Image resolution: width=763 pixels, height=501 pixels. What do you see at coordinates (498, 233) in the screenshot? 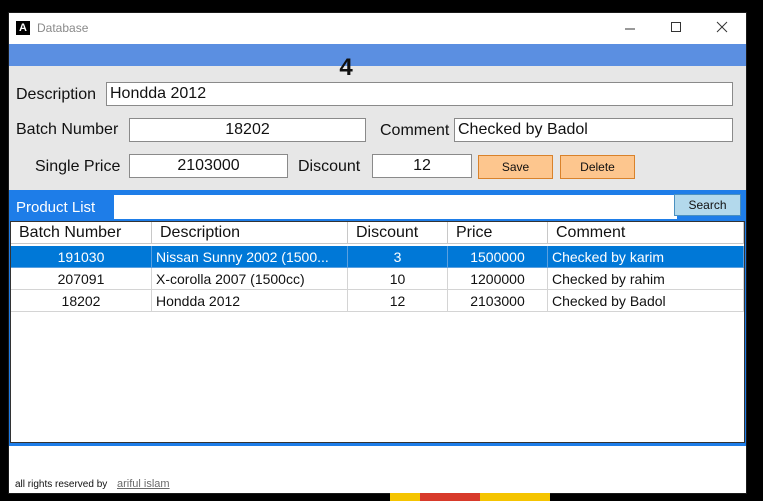
I see `column-header-price: Price` at bounding box center [498, 233].